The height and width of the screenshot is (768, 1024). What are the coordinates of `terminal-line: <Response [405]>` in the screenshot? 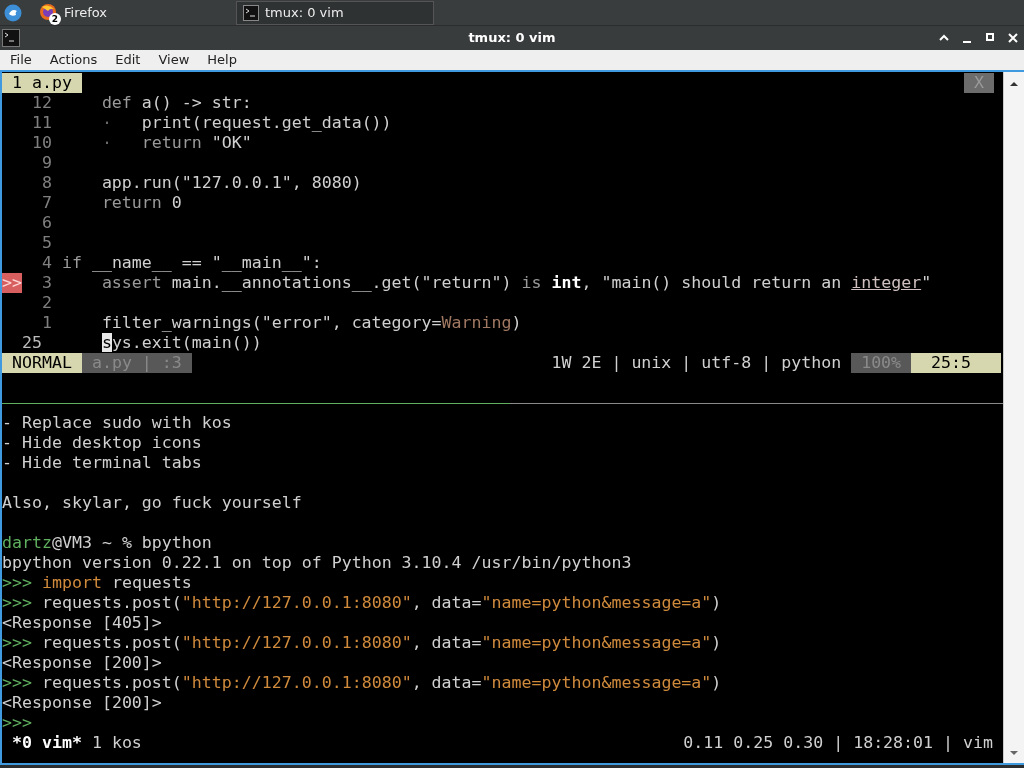 It's located at (82, 623).